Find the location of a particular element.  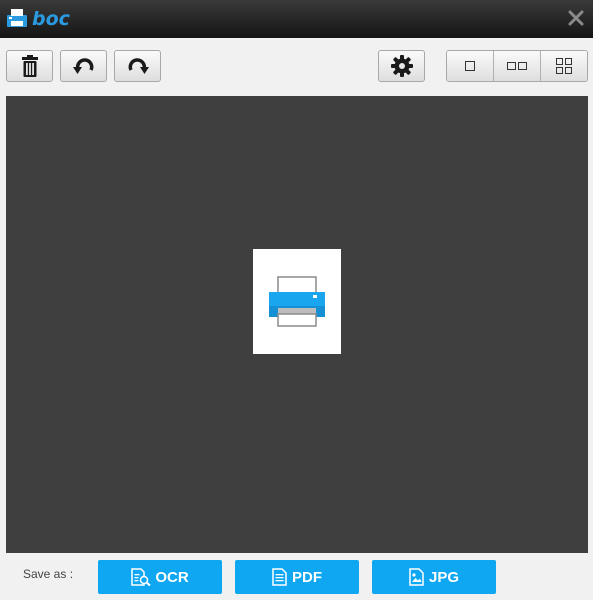

grid-view-button is located at coordinates (564, 66).